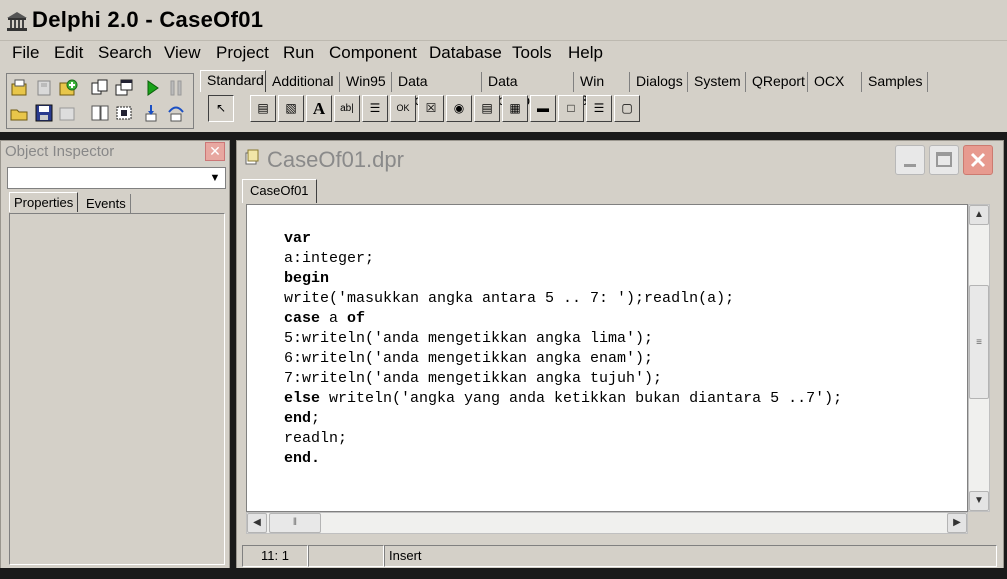  I want to click on edit-icon: ab|, so click(347, 108).